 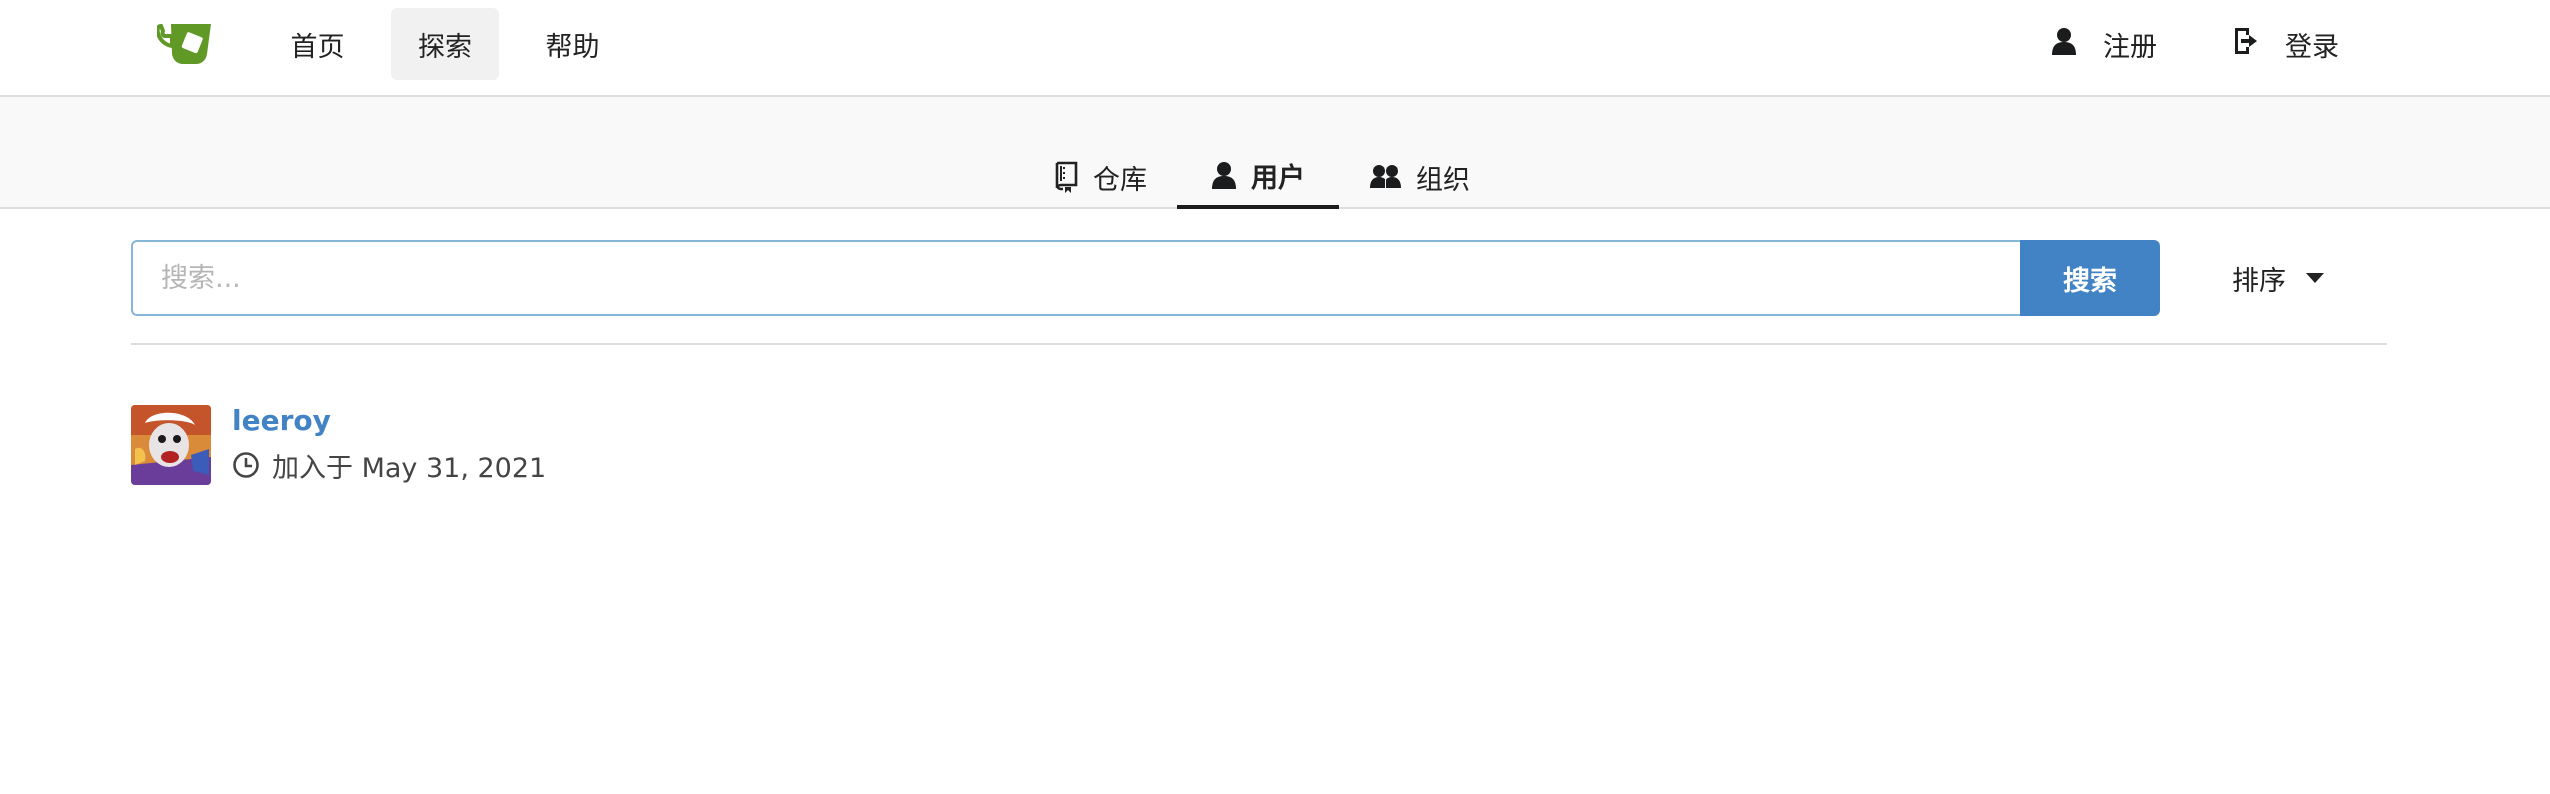 I want to click on nav-explore: 探索, so click(x=445, y=44).